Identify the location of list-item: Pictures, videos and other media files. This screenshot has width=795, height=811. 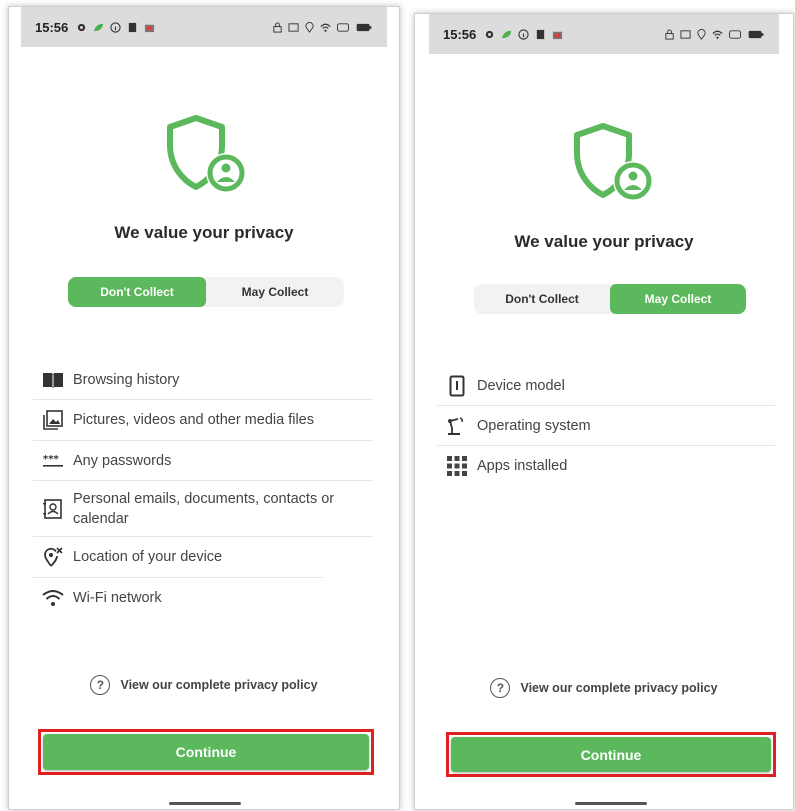
(203, 420).